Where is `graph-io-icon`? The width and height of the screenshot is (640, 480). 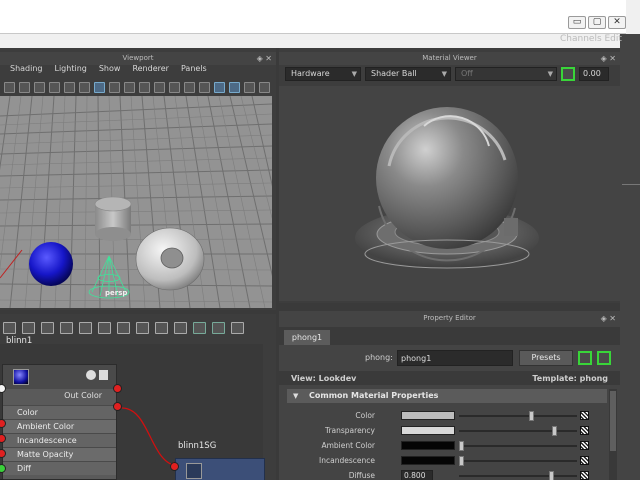 graph-io-icon is located at coordinates (66, 328).